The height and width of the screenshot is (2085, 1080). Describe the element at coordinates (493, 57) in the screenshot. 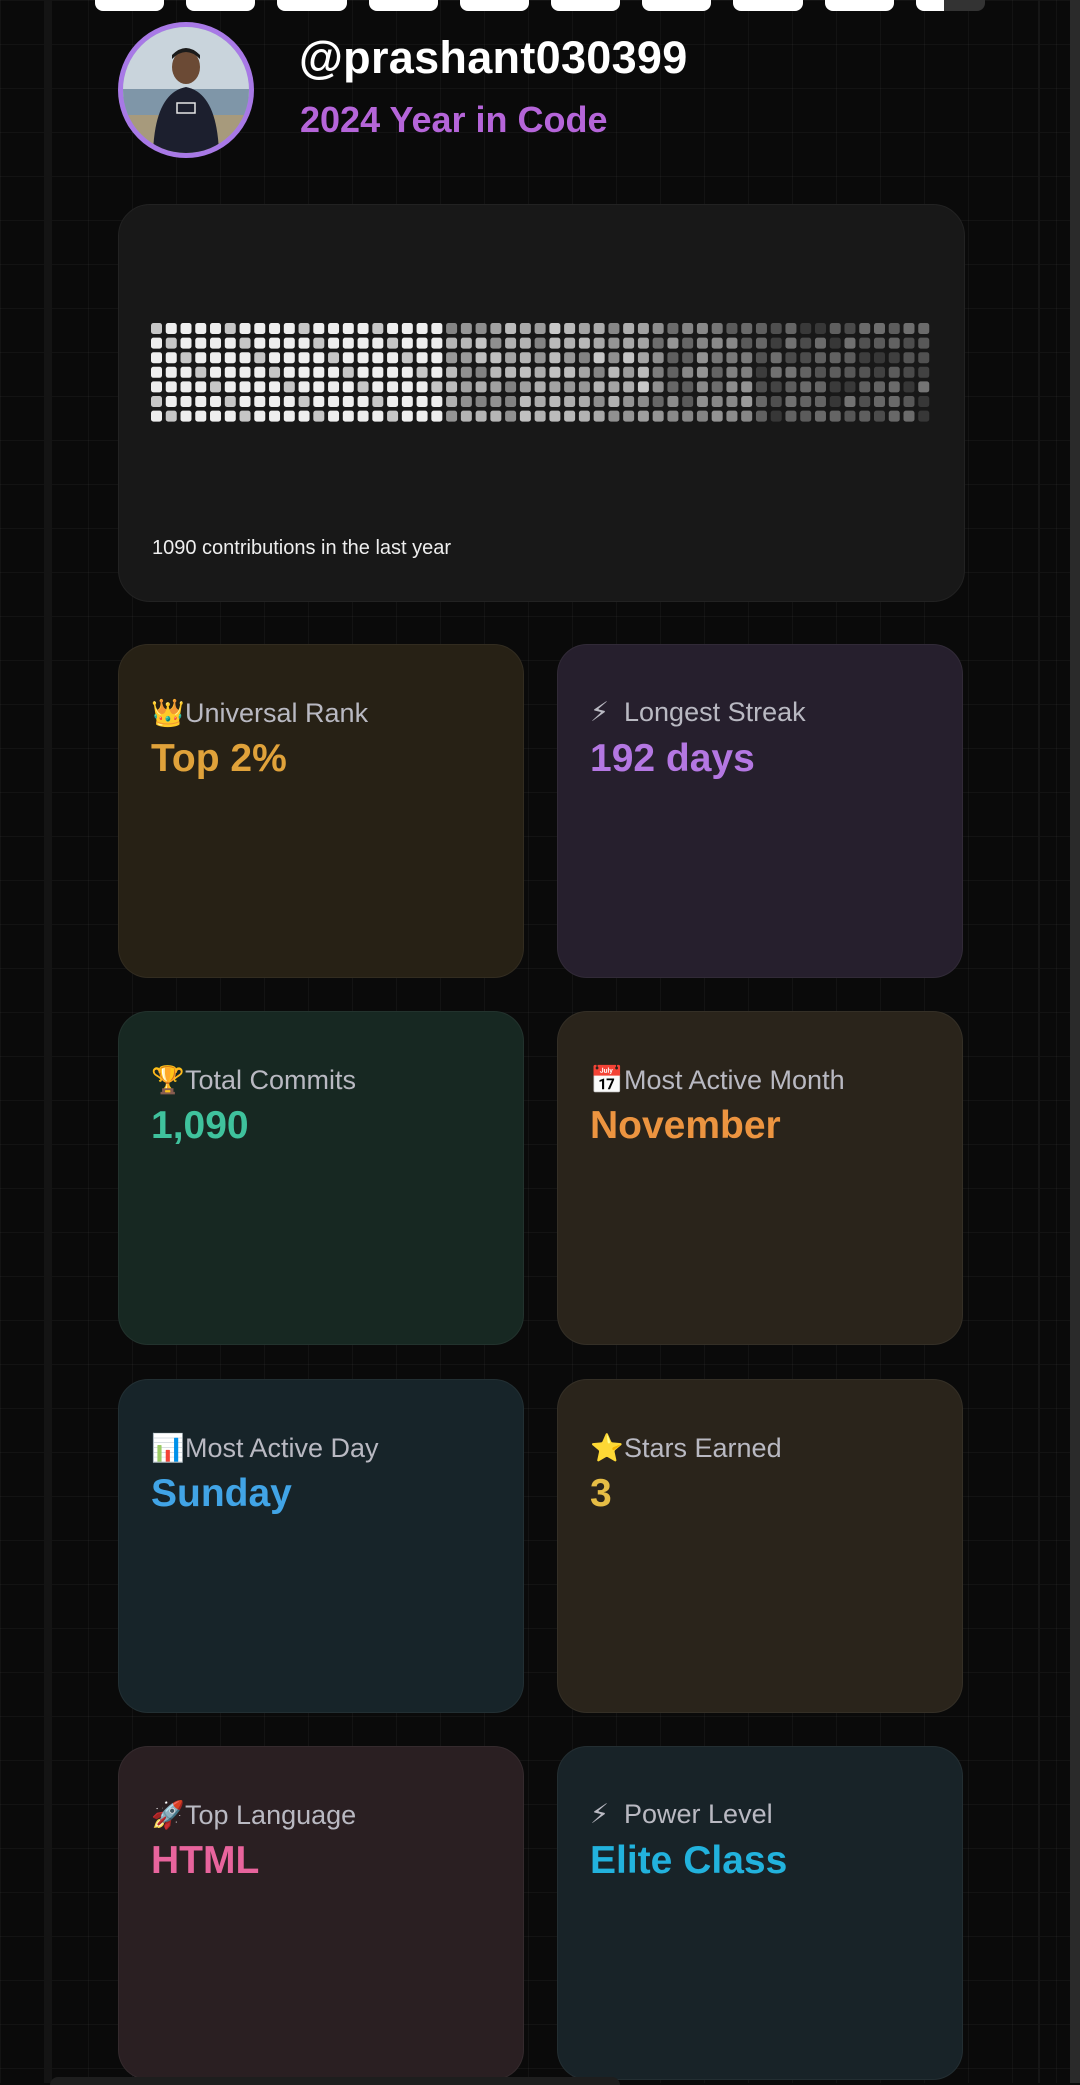

I see `username: @prashant030399` at that location.